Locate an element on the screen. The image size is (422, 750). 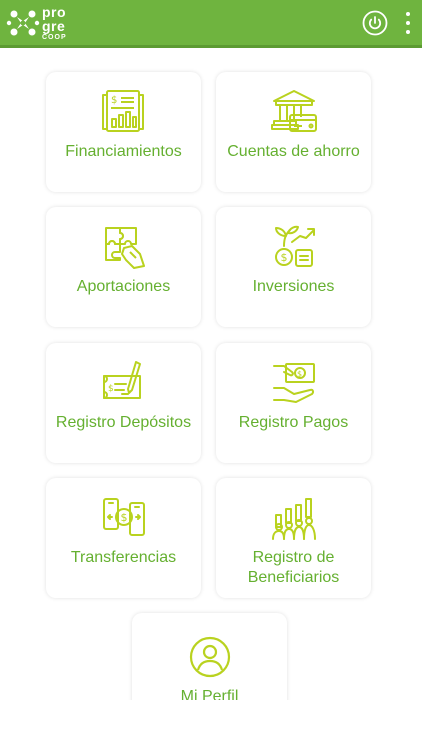
menu-card-label: Inversiones is located at coordinates (293, 286).